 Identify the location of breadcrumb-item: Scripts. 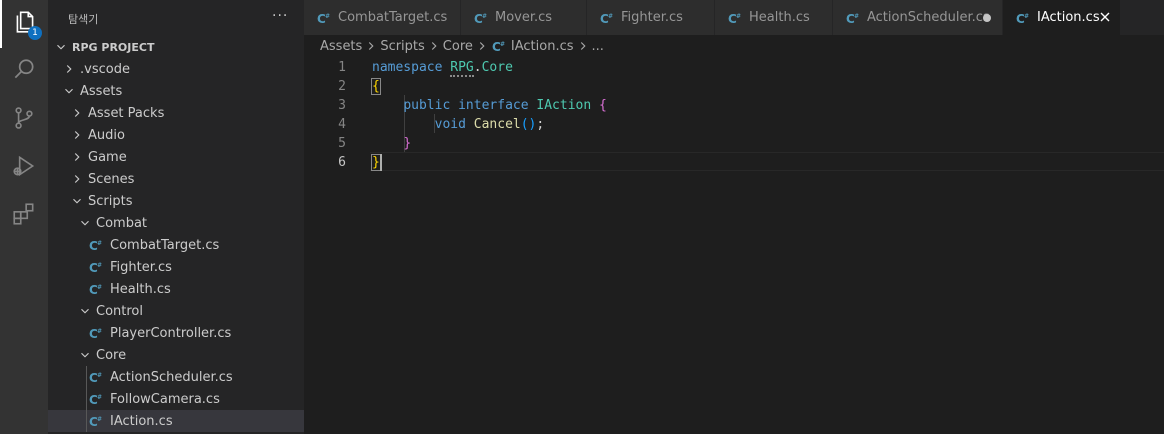
(402, 46).